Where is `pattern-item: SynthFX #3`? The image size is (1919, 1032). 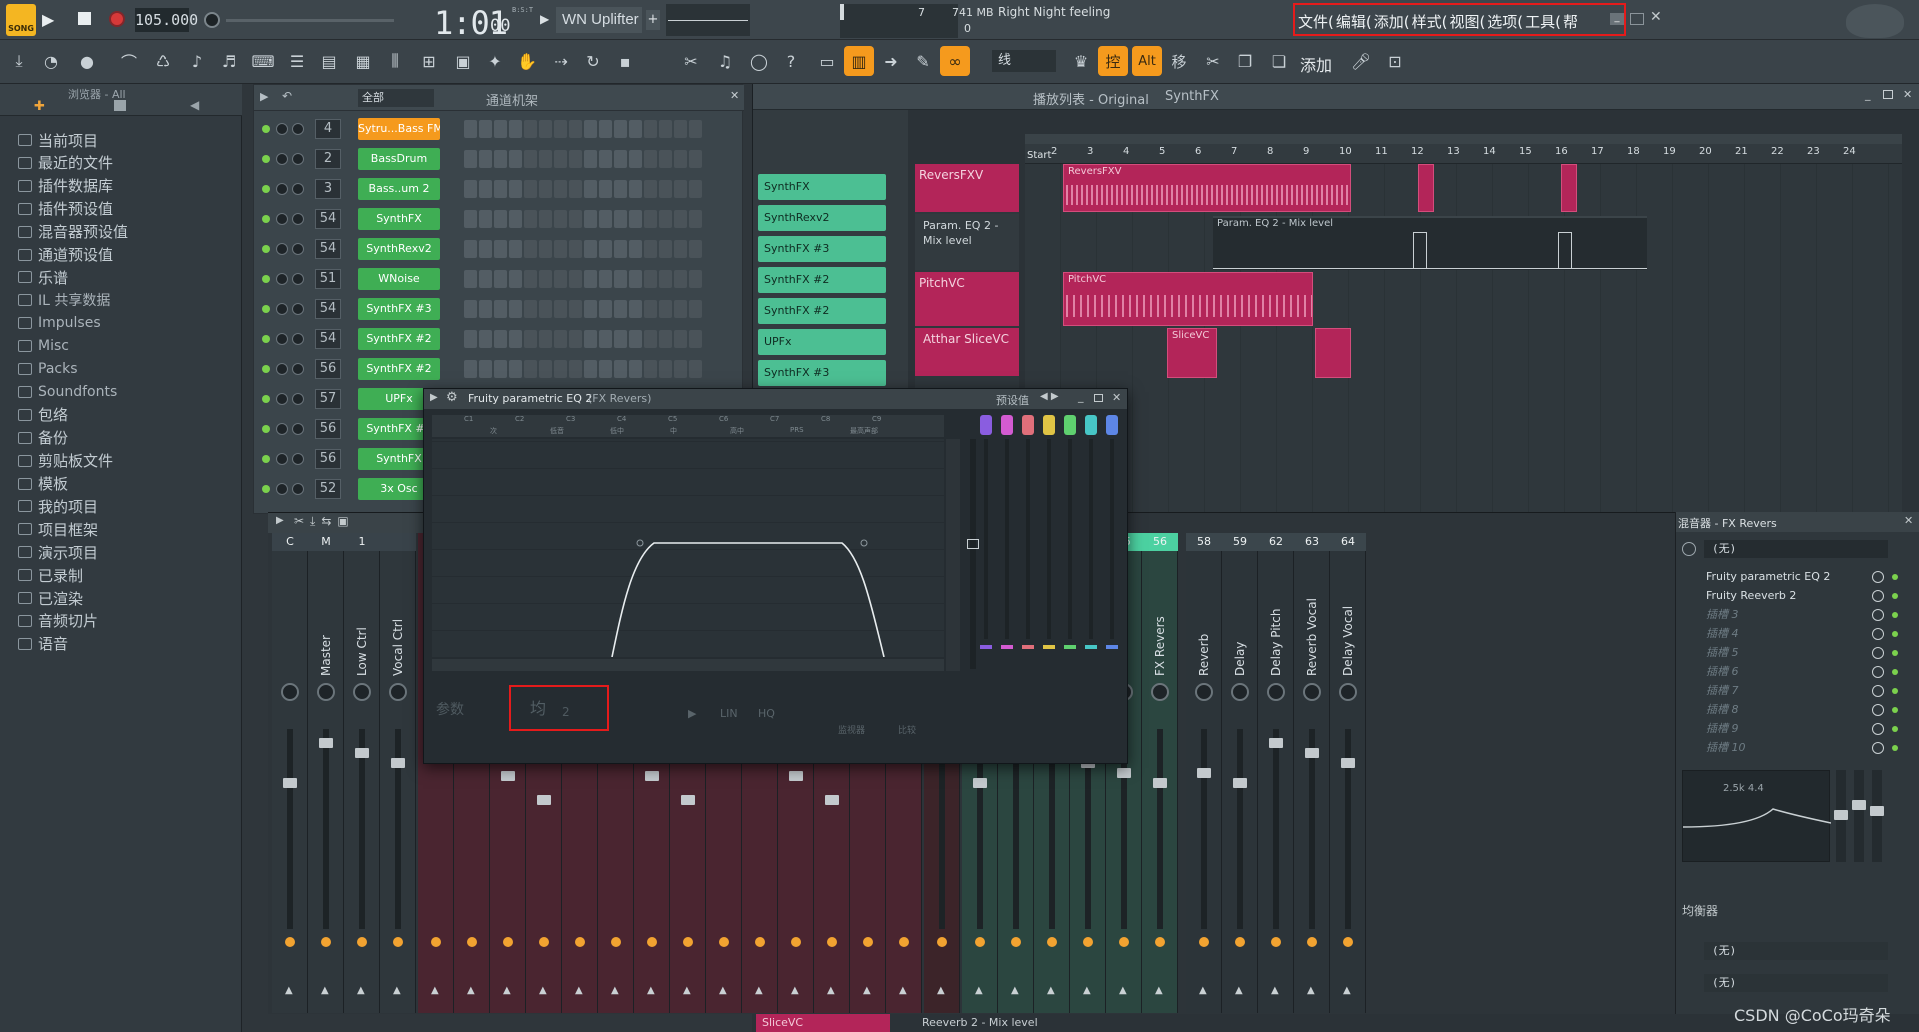
pattern-item: SynthFX #3 is located at coordinates (822, 249).